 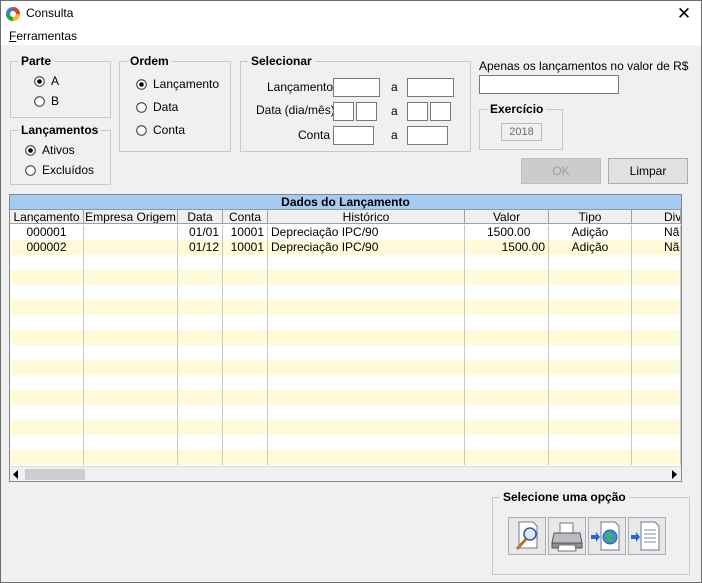 I want to click on limpar-button: Limpar, so click(x=648, y=171).